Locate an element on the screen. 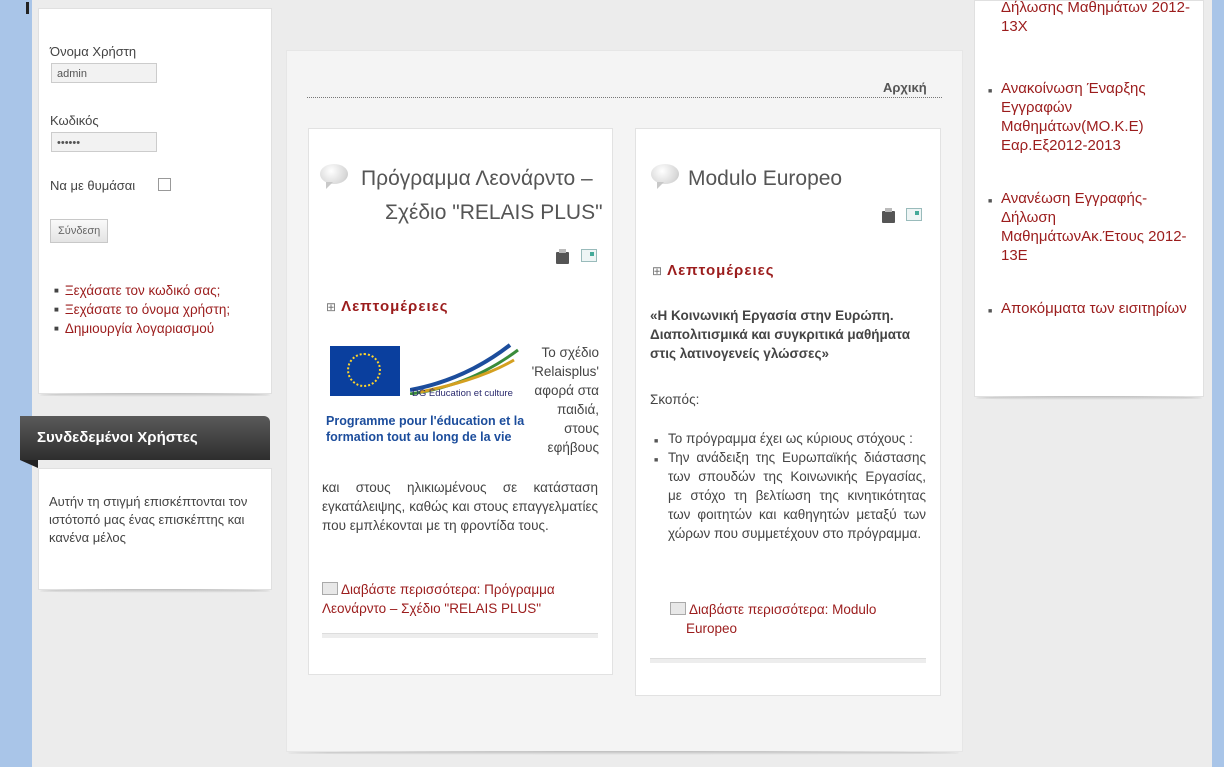 The height and width of the screenshot is (767, 1224). band-fold is located at coordinates (29, 464).